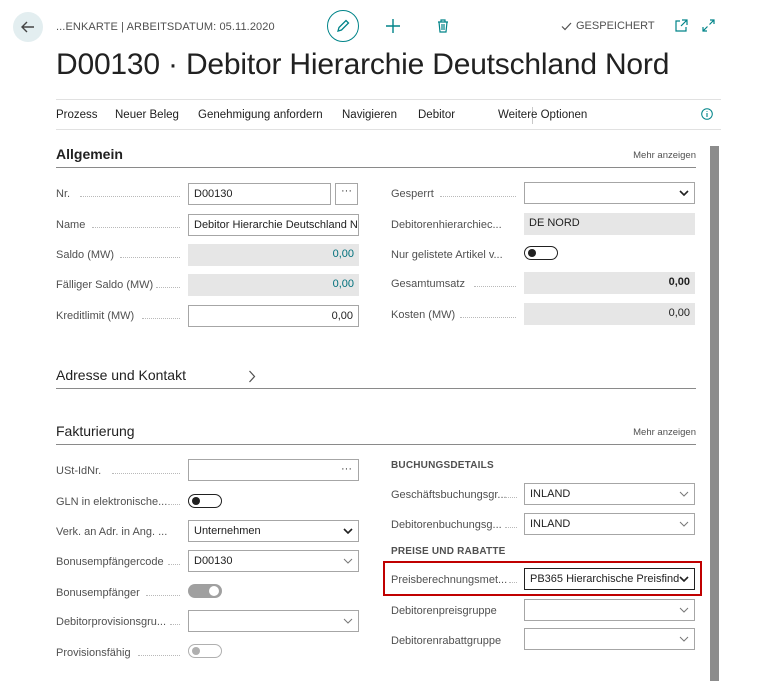 Image resolution: width=776 pixels, height=681 pixels. I want to click on label-gesperrt: Gesperrt, so click(412, 194).